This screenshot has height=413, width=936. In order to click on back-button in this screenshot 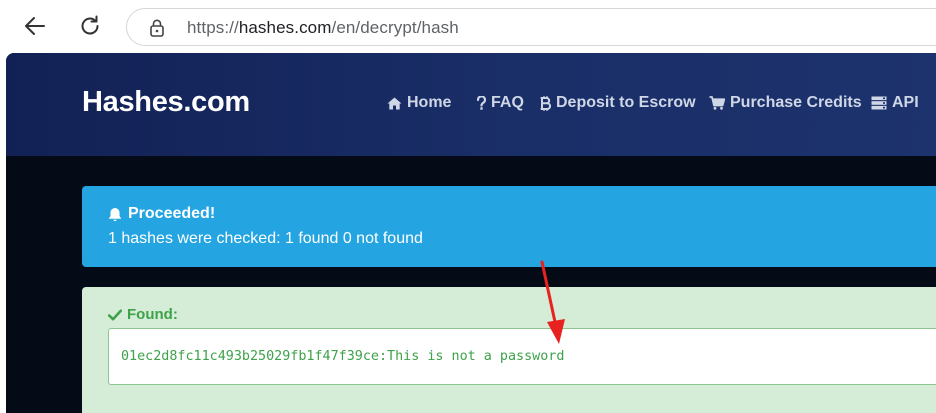, I will do `click(35, 26)`.